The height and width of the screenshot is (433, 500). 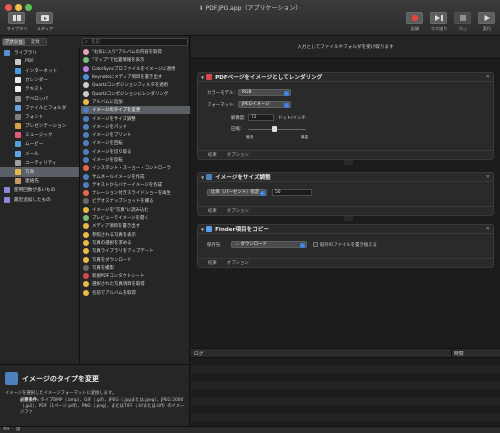 I want to click on action-item: イメージをパッド, so click(x=135, y=127).